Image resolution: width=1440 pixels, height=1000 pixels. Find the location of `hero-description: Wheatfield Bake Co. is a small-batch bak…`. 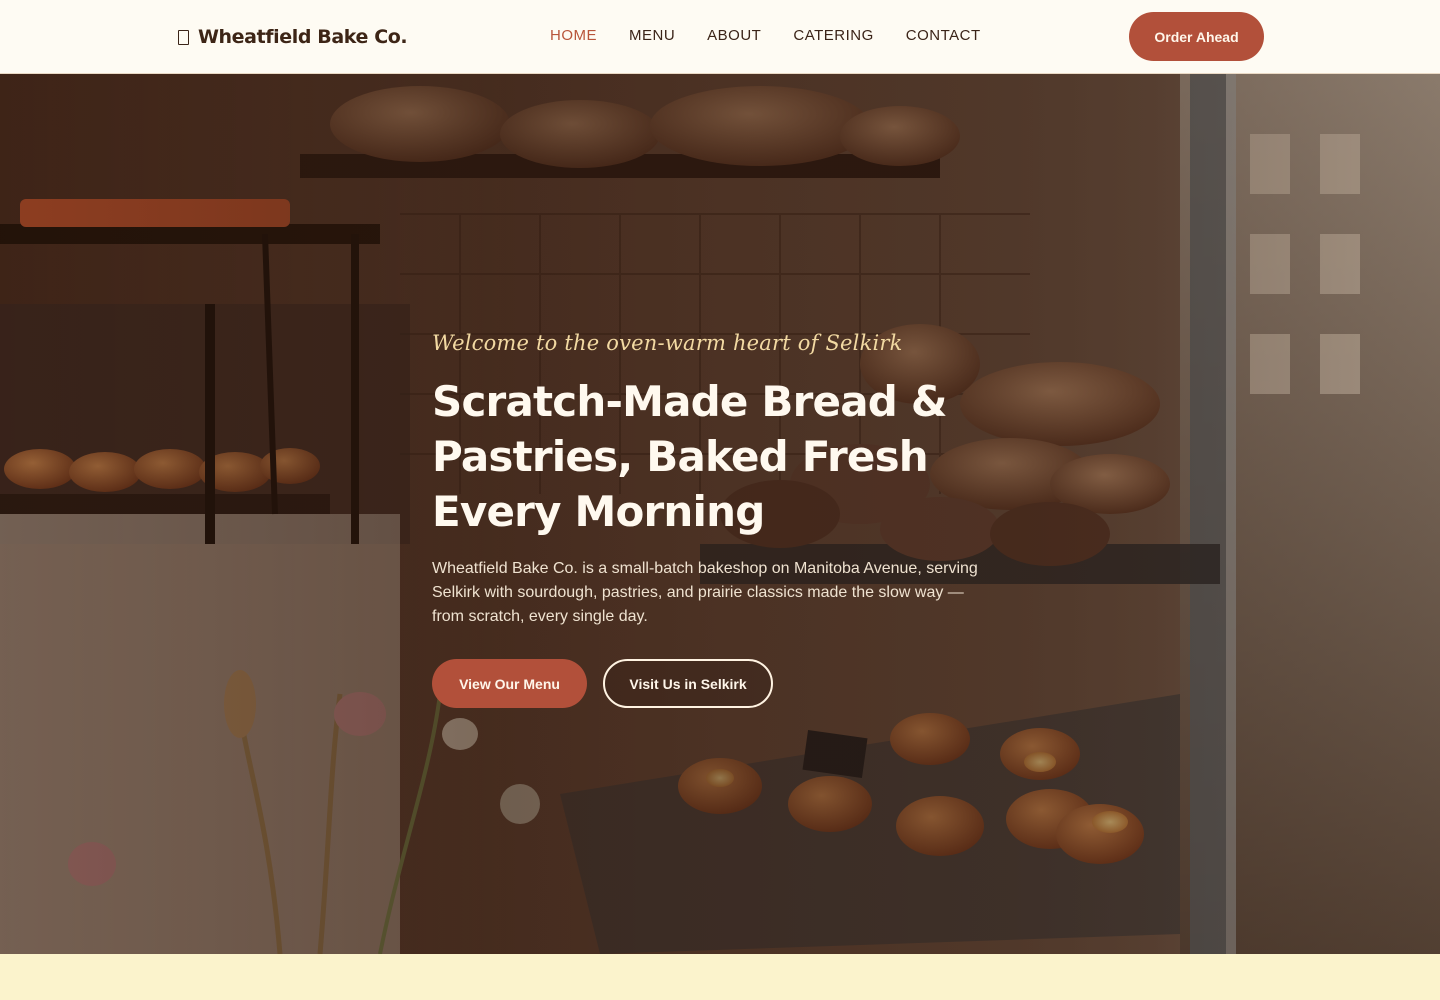

hero-description: Wheatfield Bake Co. is a small-batch bak… is located at coordinates (705, 592).